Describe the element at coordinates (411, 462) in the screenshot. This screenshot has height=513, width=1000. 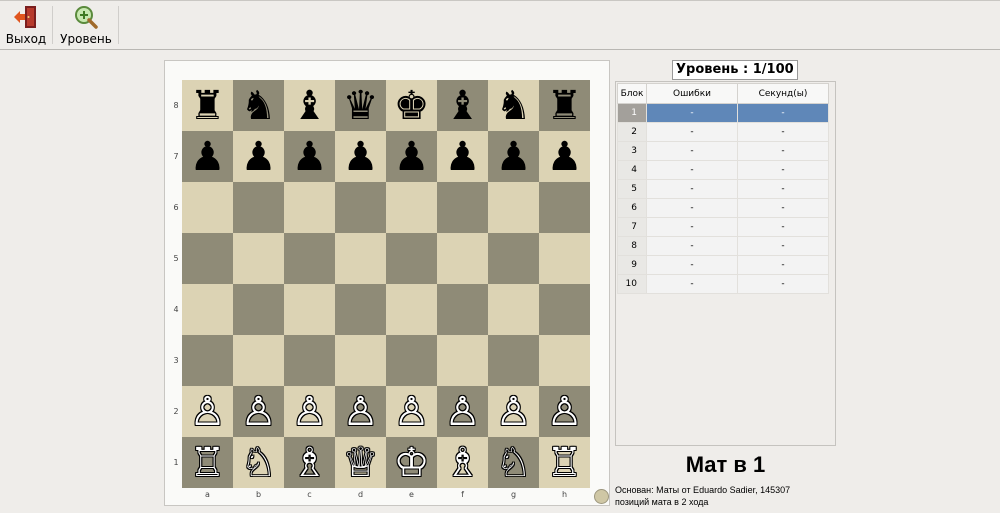
I see `square-e1: ♔` at that location.